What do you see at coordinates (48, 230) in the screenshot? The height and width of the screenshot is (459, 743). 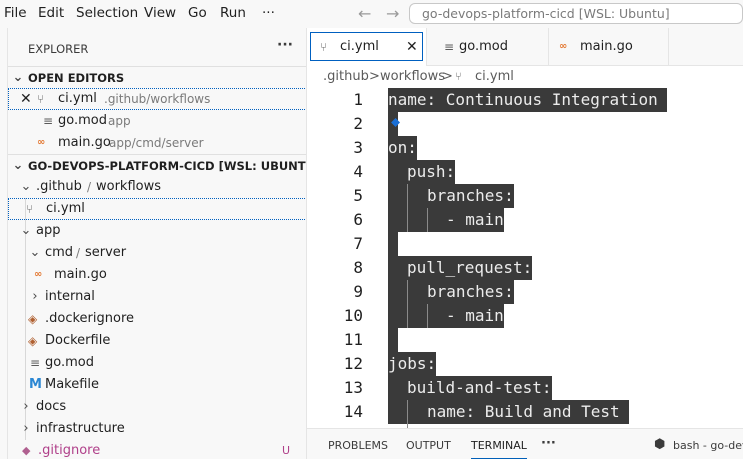 I see `tree-label: app` at bounding box center [48, 230].